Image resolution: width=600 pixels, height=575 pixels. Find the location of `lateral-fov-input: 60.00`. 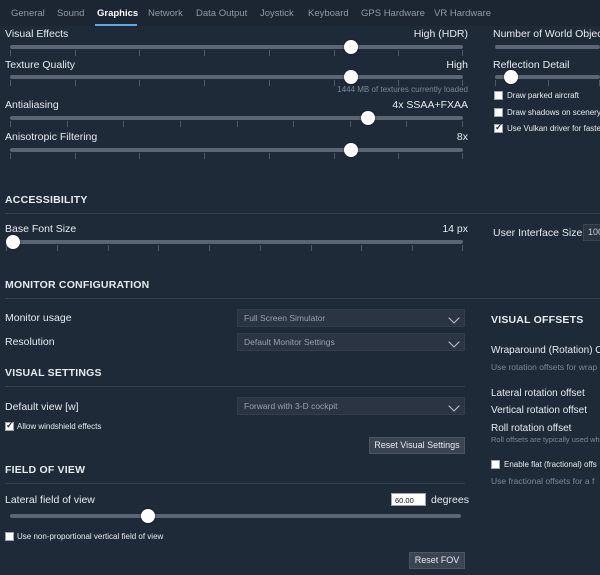

lateral-fov-input: 60.00 is located at coordinates (408, 499).